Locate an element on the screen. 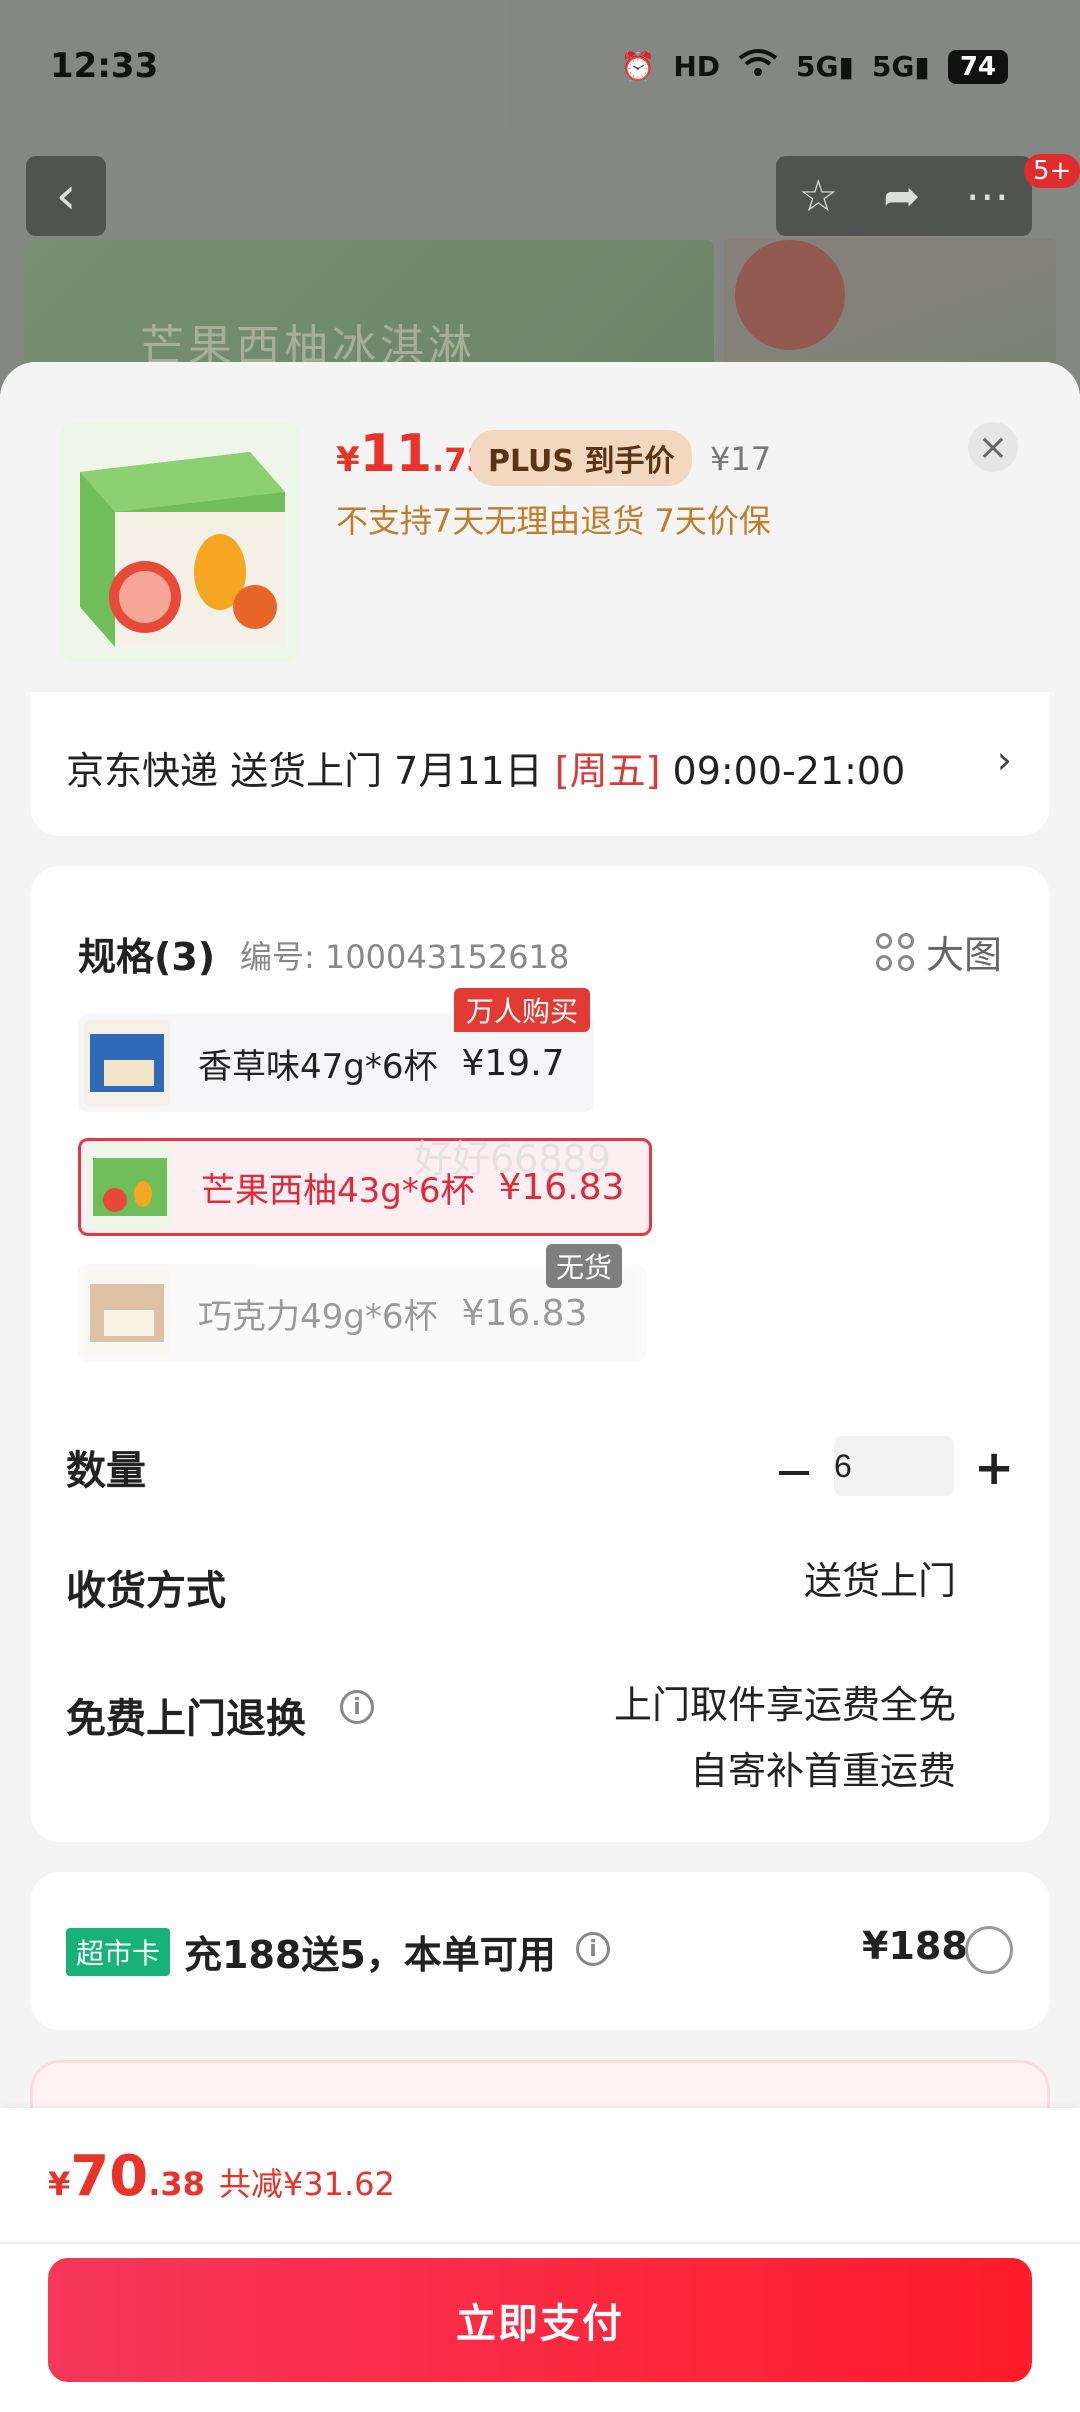  star-icon: ☆ is located at coordinates (818, 196).